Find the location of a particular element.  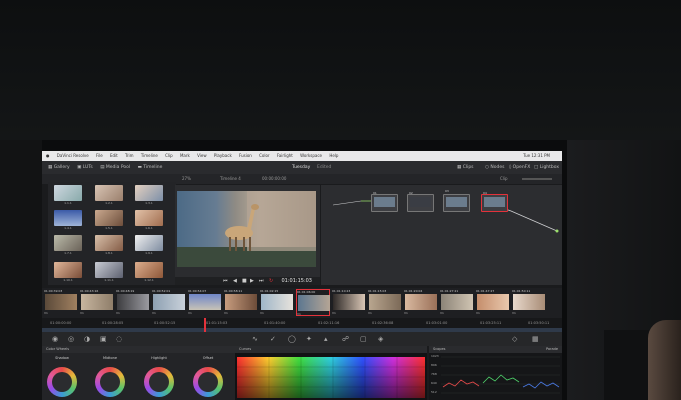

timeline-clip: 01:00:48:19 V1 is located at coordinates (133, 302).